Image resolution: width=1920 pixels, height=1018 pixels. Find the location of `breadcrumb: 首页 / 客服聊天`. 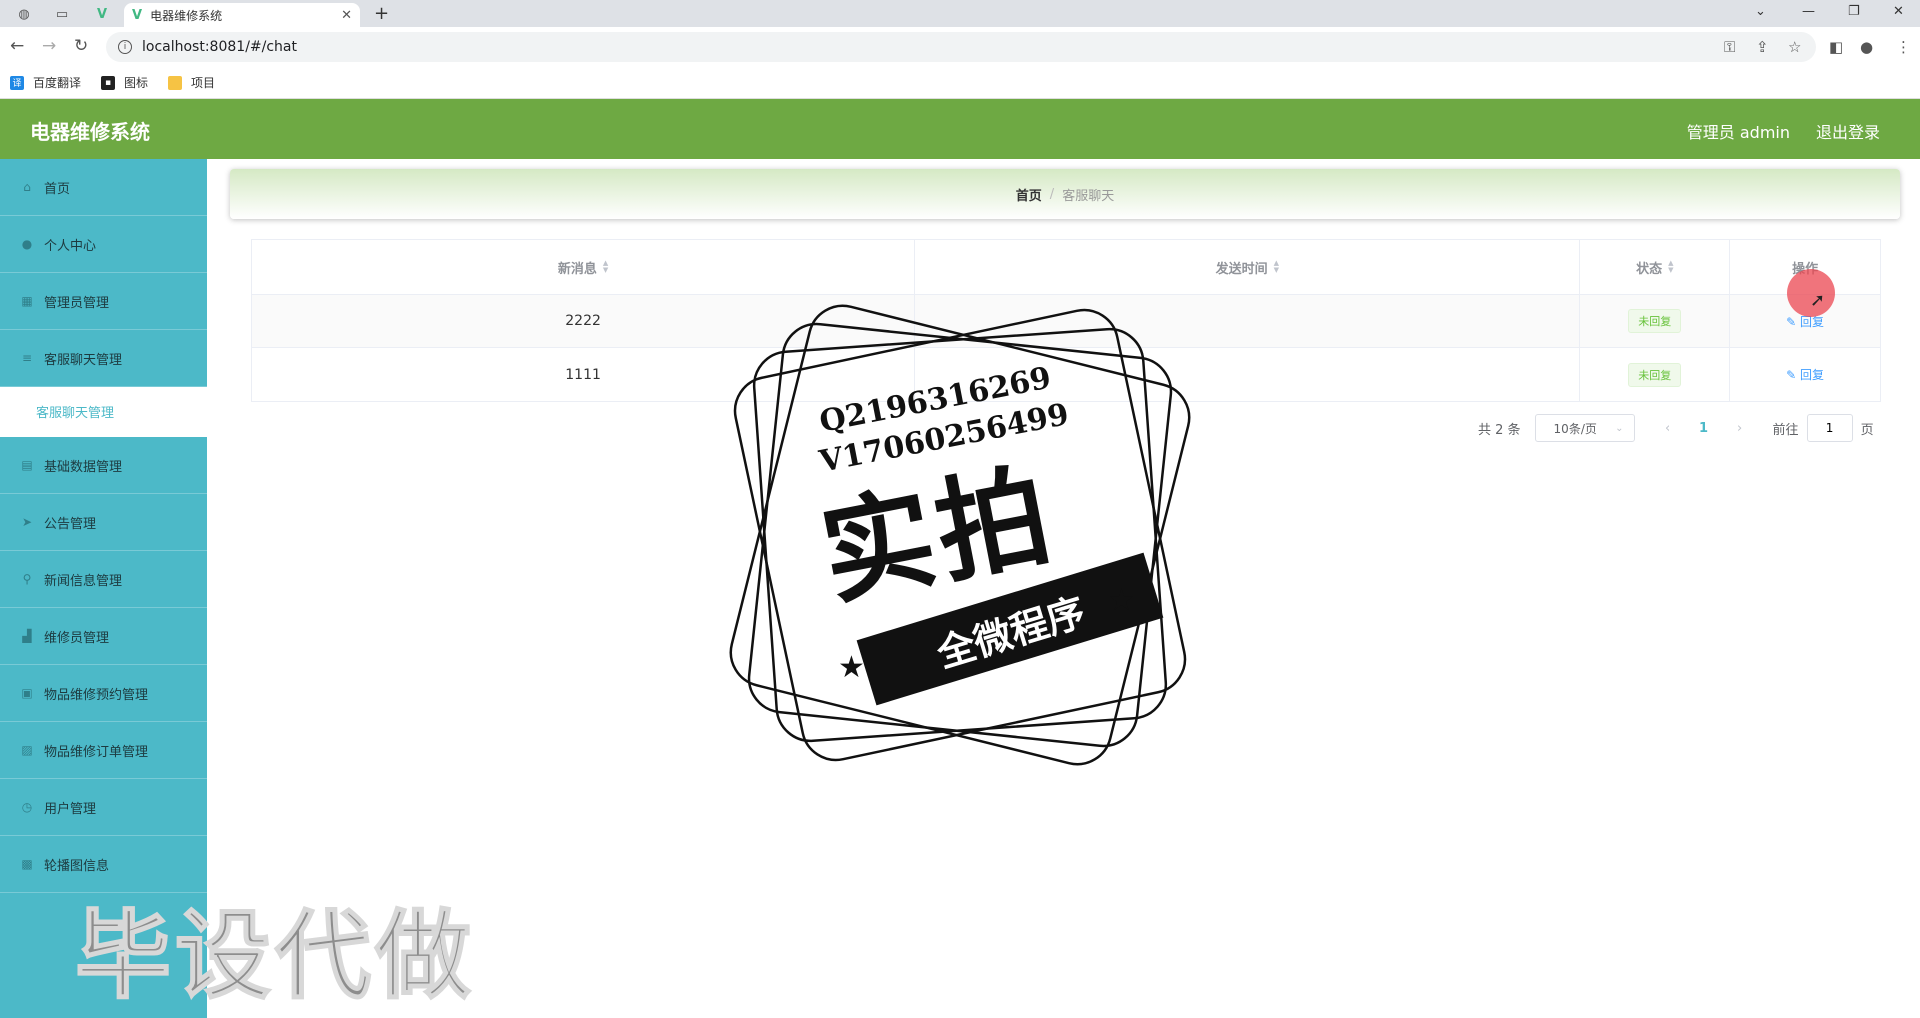

breadcrumb: 首页 / 客服聊天 is located at coordinates (1065, 194).